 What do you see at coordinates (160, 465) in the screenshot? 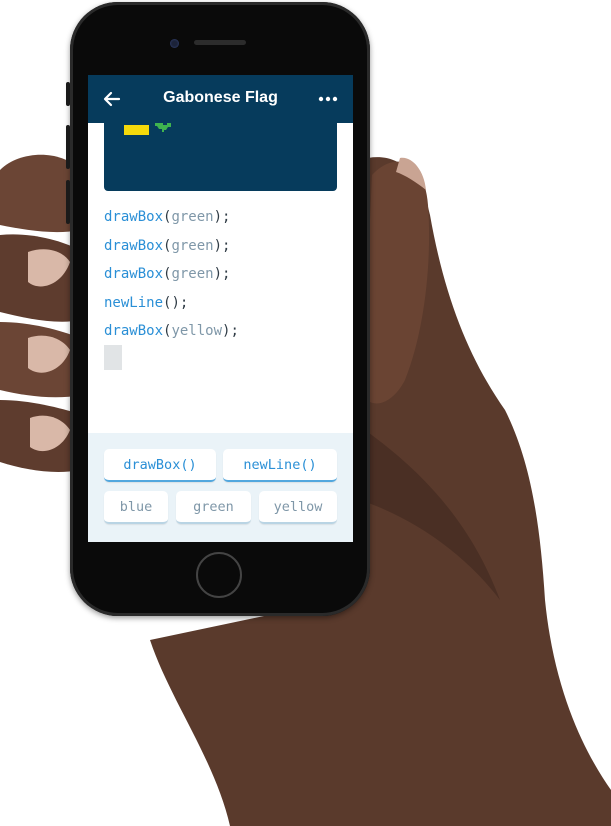
I see `drawbox-suggestion-button: drawBox()` at bounding box center [160, 465].